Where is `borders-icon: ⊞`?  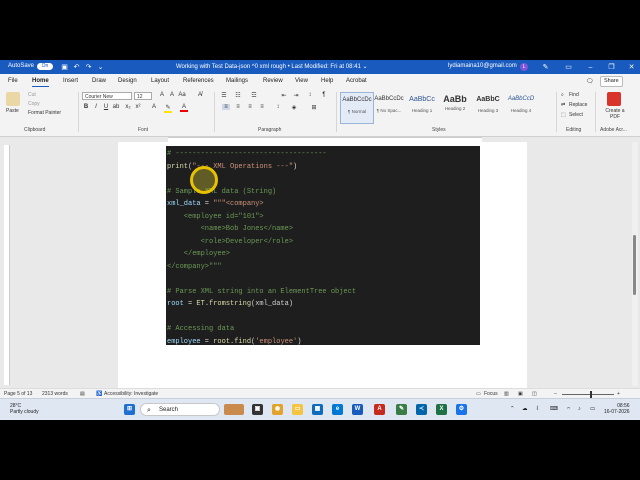 borders-icon: ⊞ is located at coordinates (314, 107).